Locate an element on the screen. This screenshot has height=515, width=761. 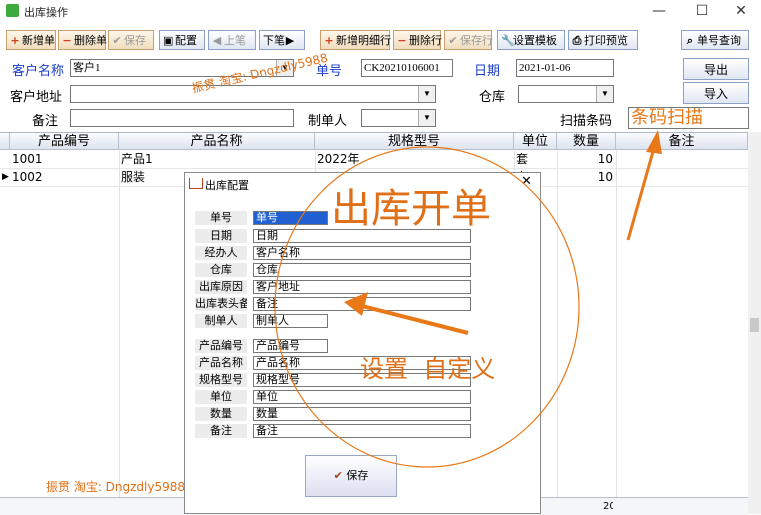
annotation-big: 出库开单 is located at coordinates (411, 209).